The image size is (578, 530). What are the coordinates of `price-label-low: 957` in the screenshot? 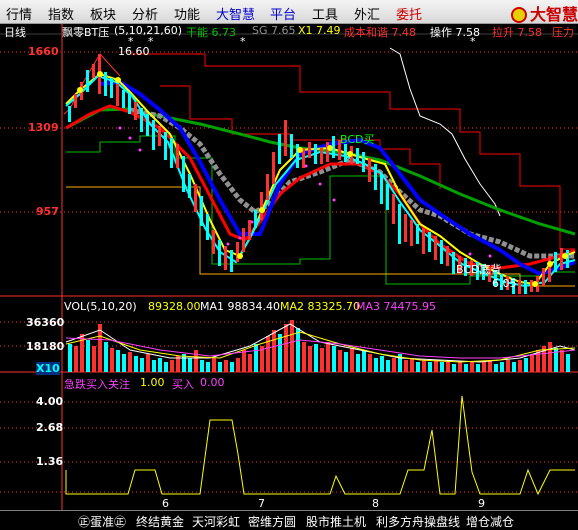 It's located at (47, 211).